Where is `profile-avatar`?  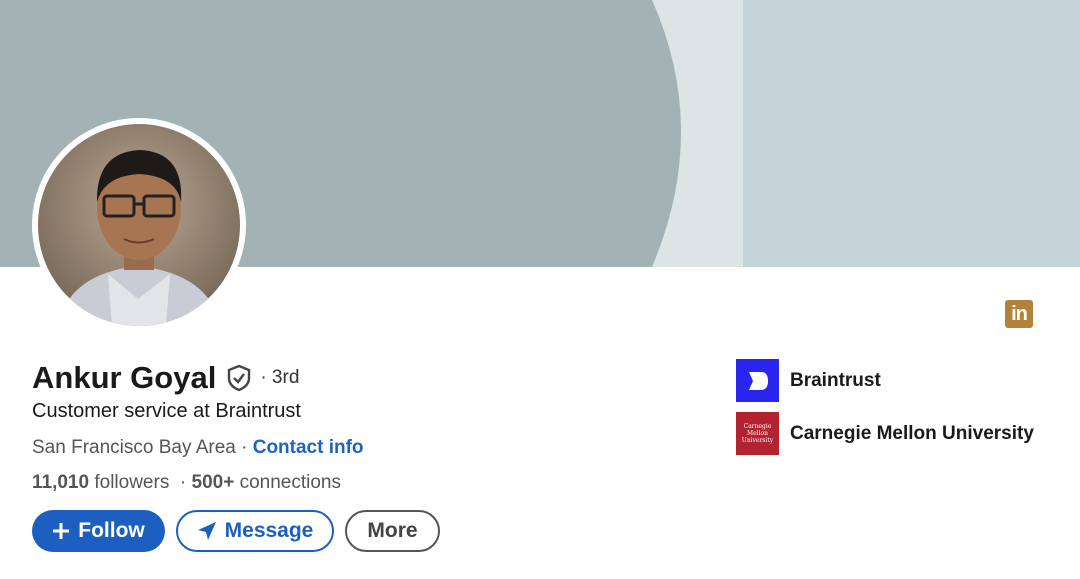
profile-avatar is located at coordinates (139, 225).